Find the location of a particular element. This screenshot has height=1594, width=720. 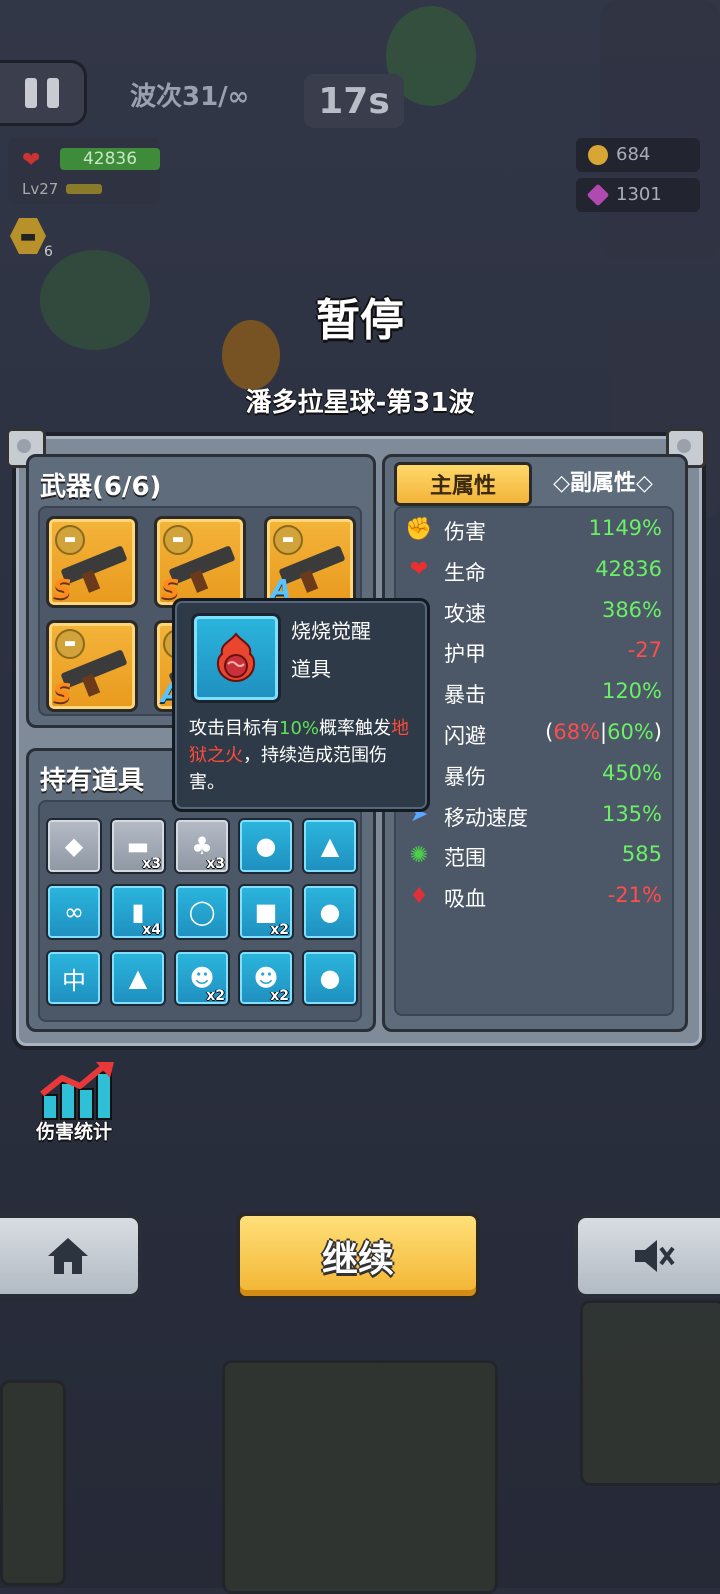

pause-button is located at coordinates (43, 93).